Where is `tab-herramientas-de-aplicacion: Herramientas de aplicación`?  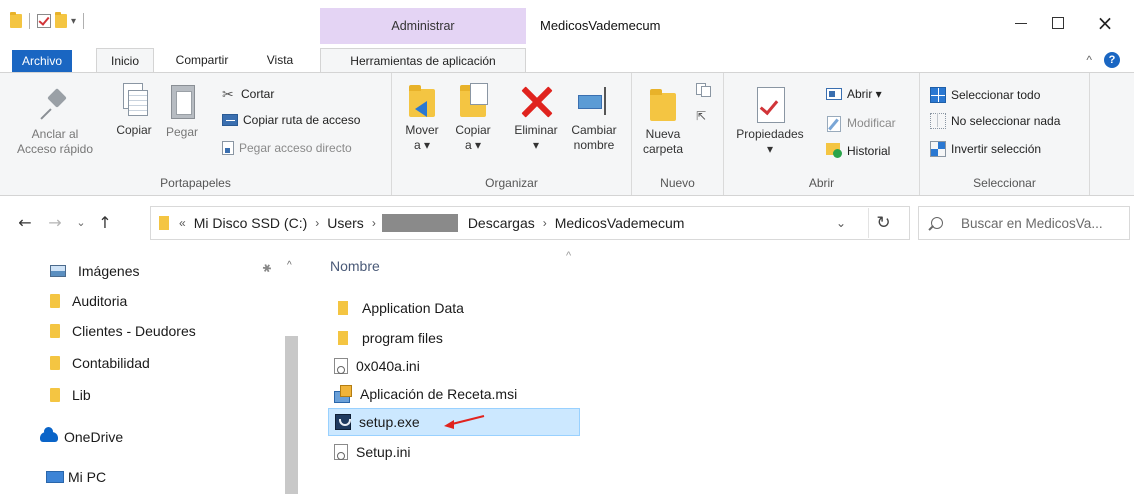
tab-herramientas-de-aplicacion: Herramientas de aplicación is located at coordinates (423, 60).